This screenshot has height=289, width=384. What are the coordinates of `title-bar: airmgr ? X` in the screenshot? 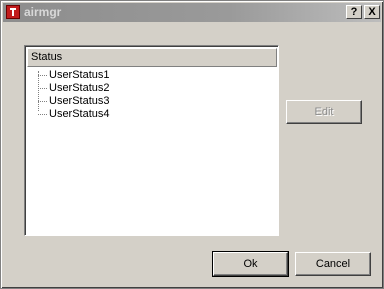 It's located at (192, 12).